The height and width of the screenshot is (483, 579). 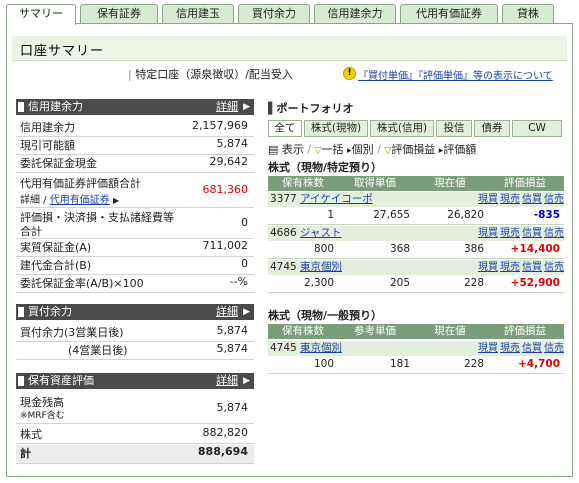 I want to click on tab-margin-positions: 信用建玉, so click(x=198, y=13).